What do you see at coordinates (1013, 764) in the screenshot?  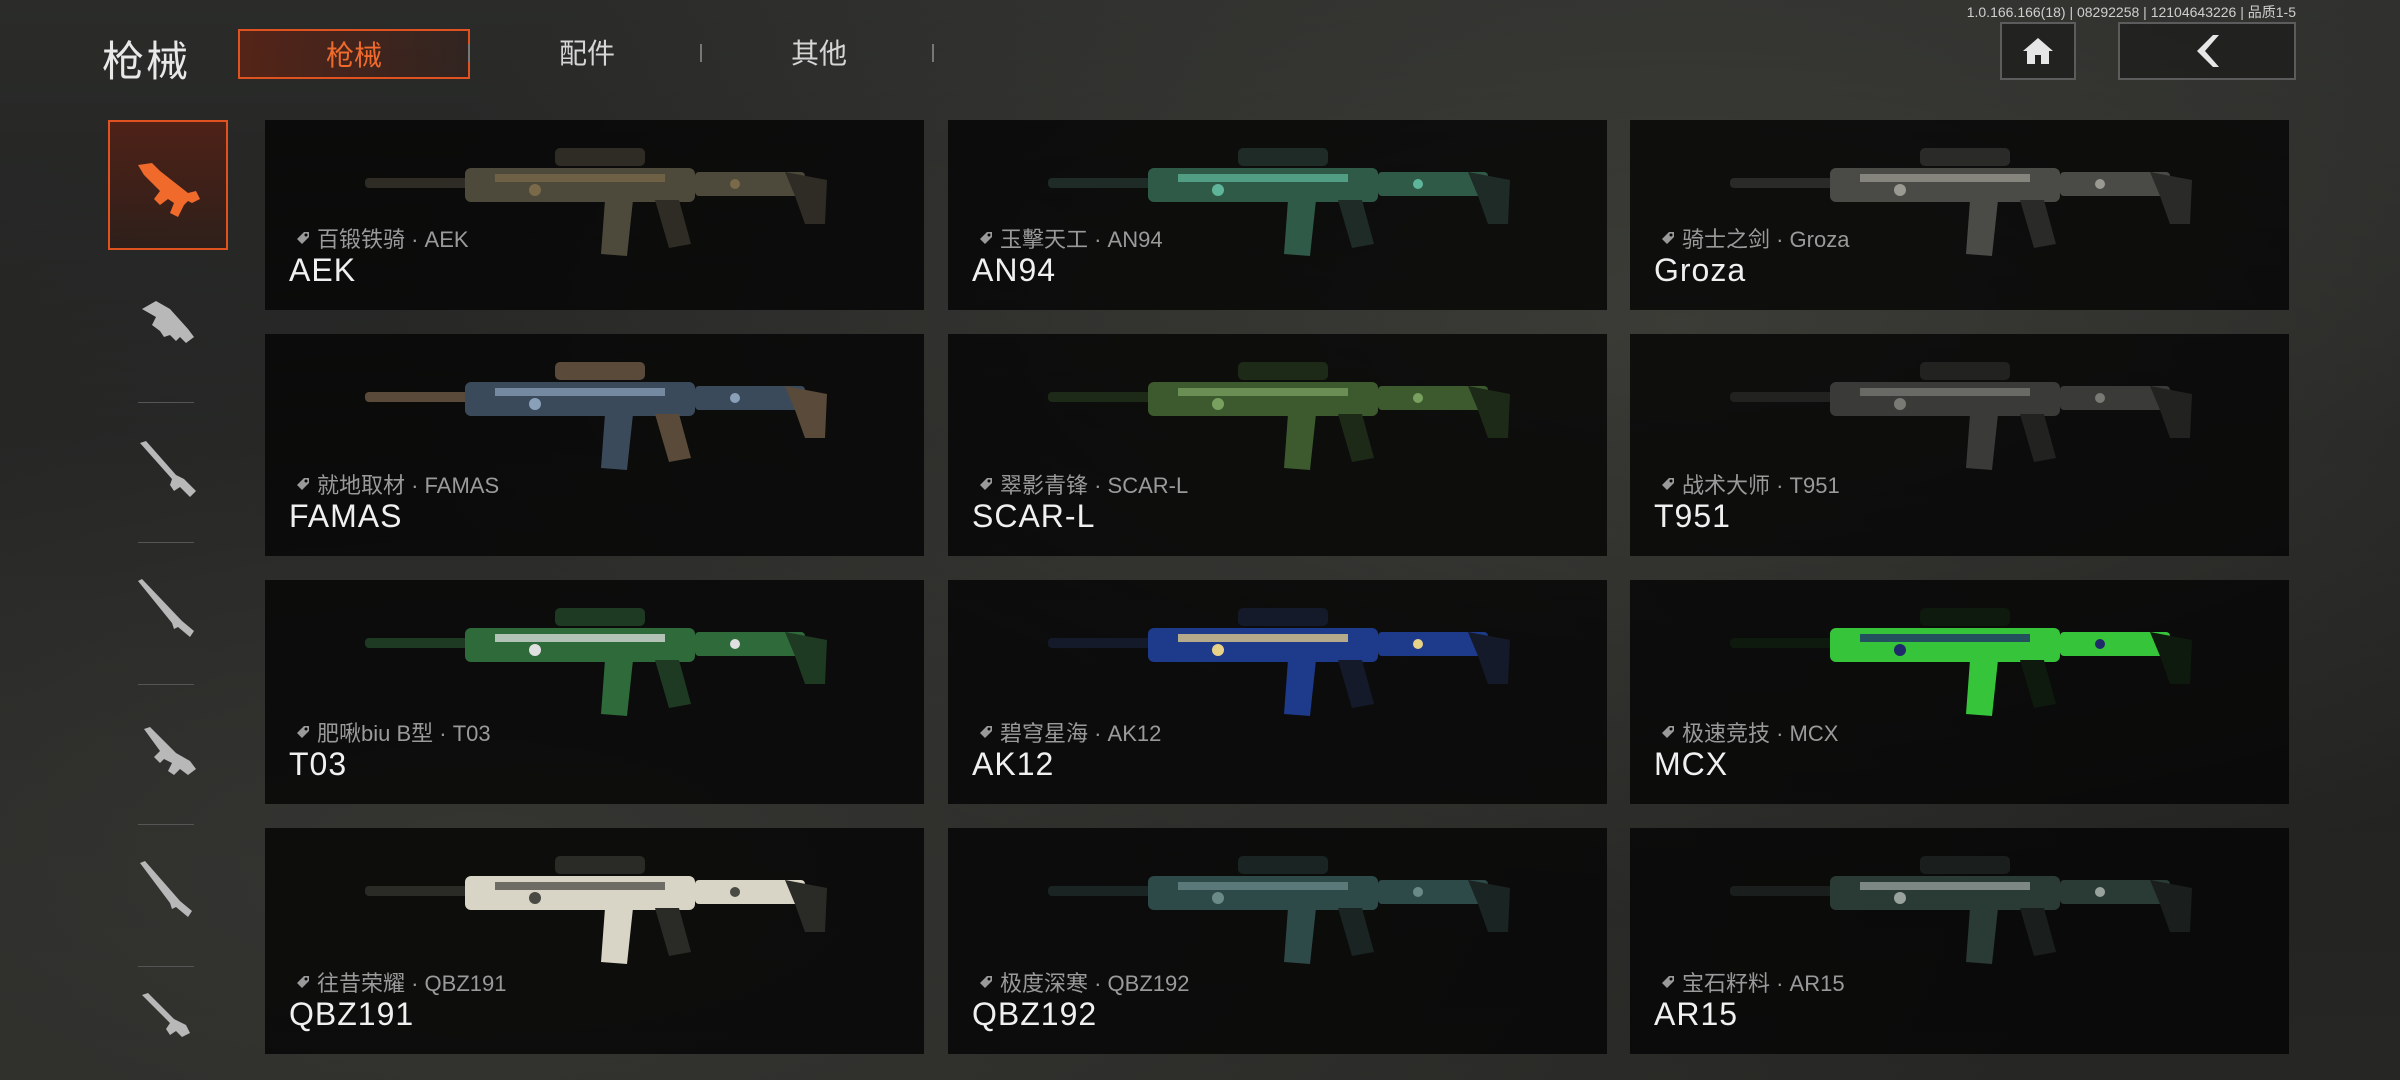 I see `weapon-name: AK12` at bounding box center [1013, 764].